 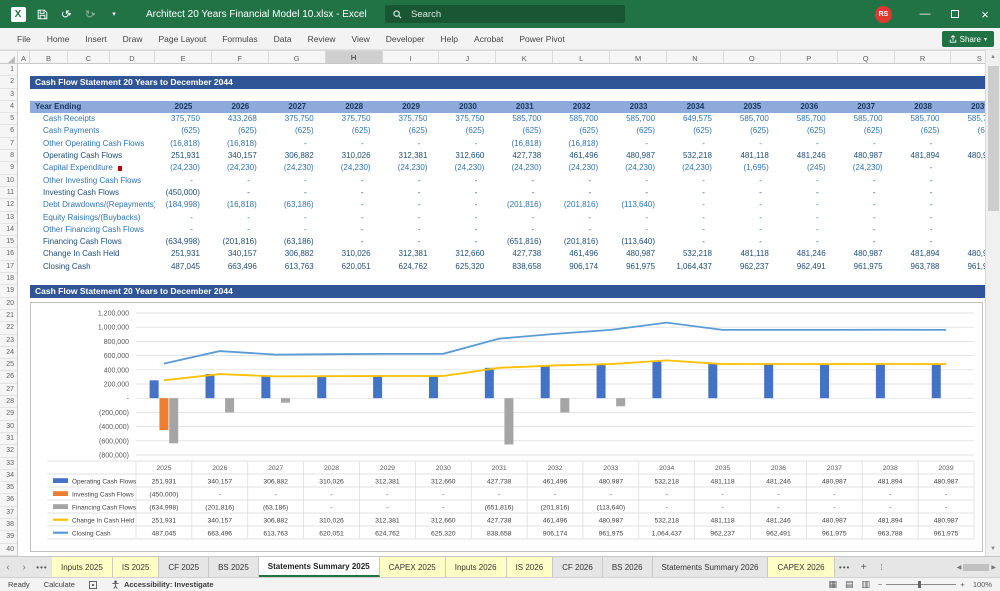 What do you see at coordinates (136, 567) in the screenshot?
I see `sheet-tab-is-2025: IS 2025` at bounding box center [136, 567].